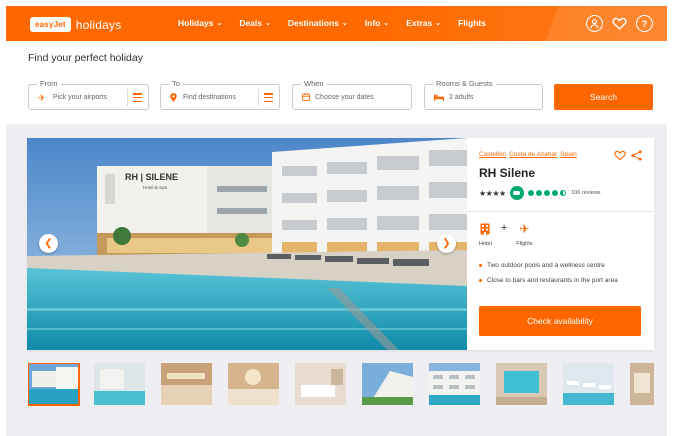 Image resolution: width=673 pixels, height=436 pixels. Describe the element at coordinates (636, 157) in the screenshot. I see `share-icon` at that location.